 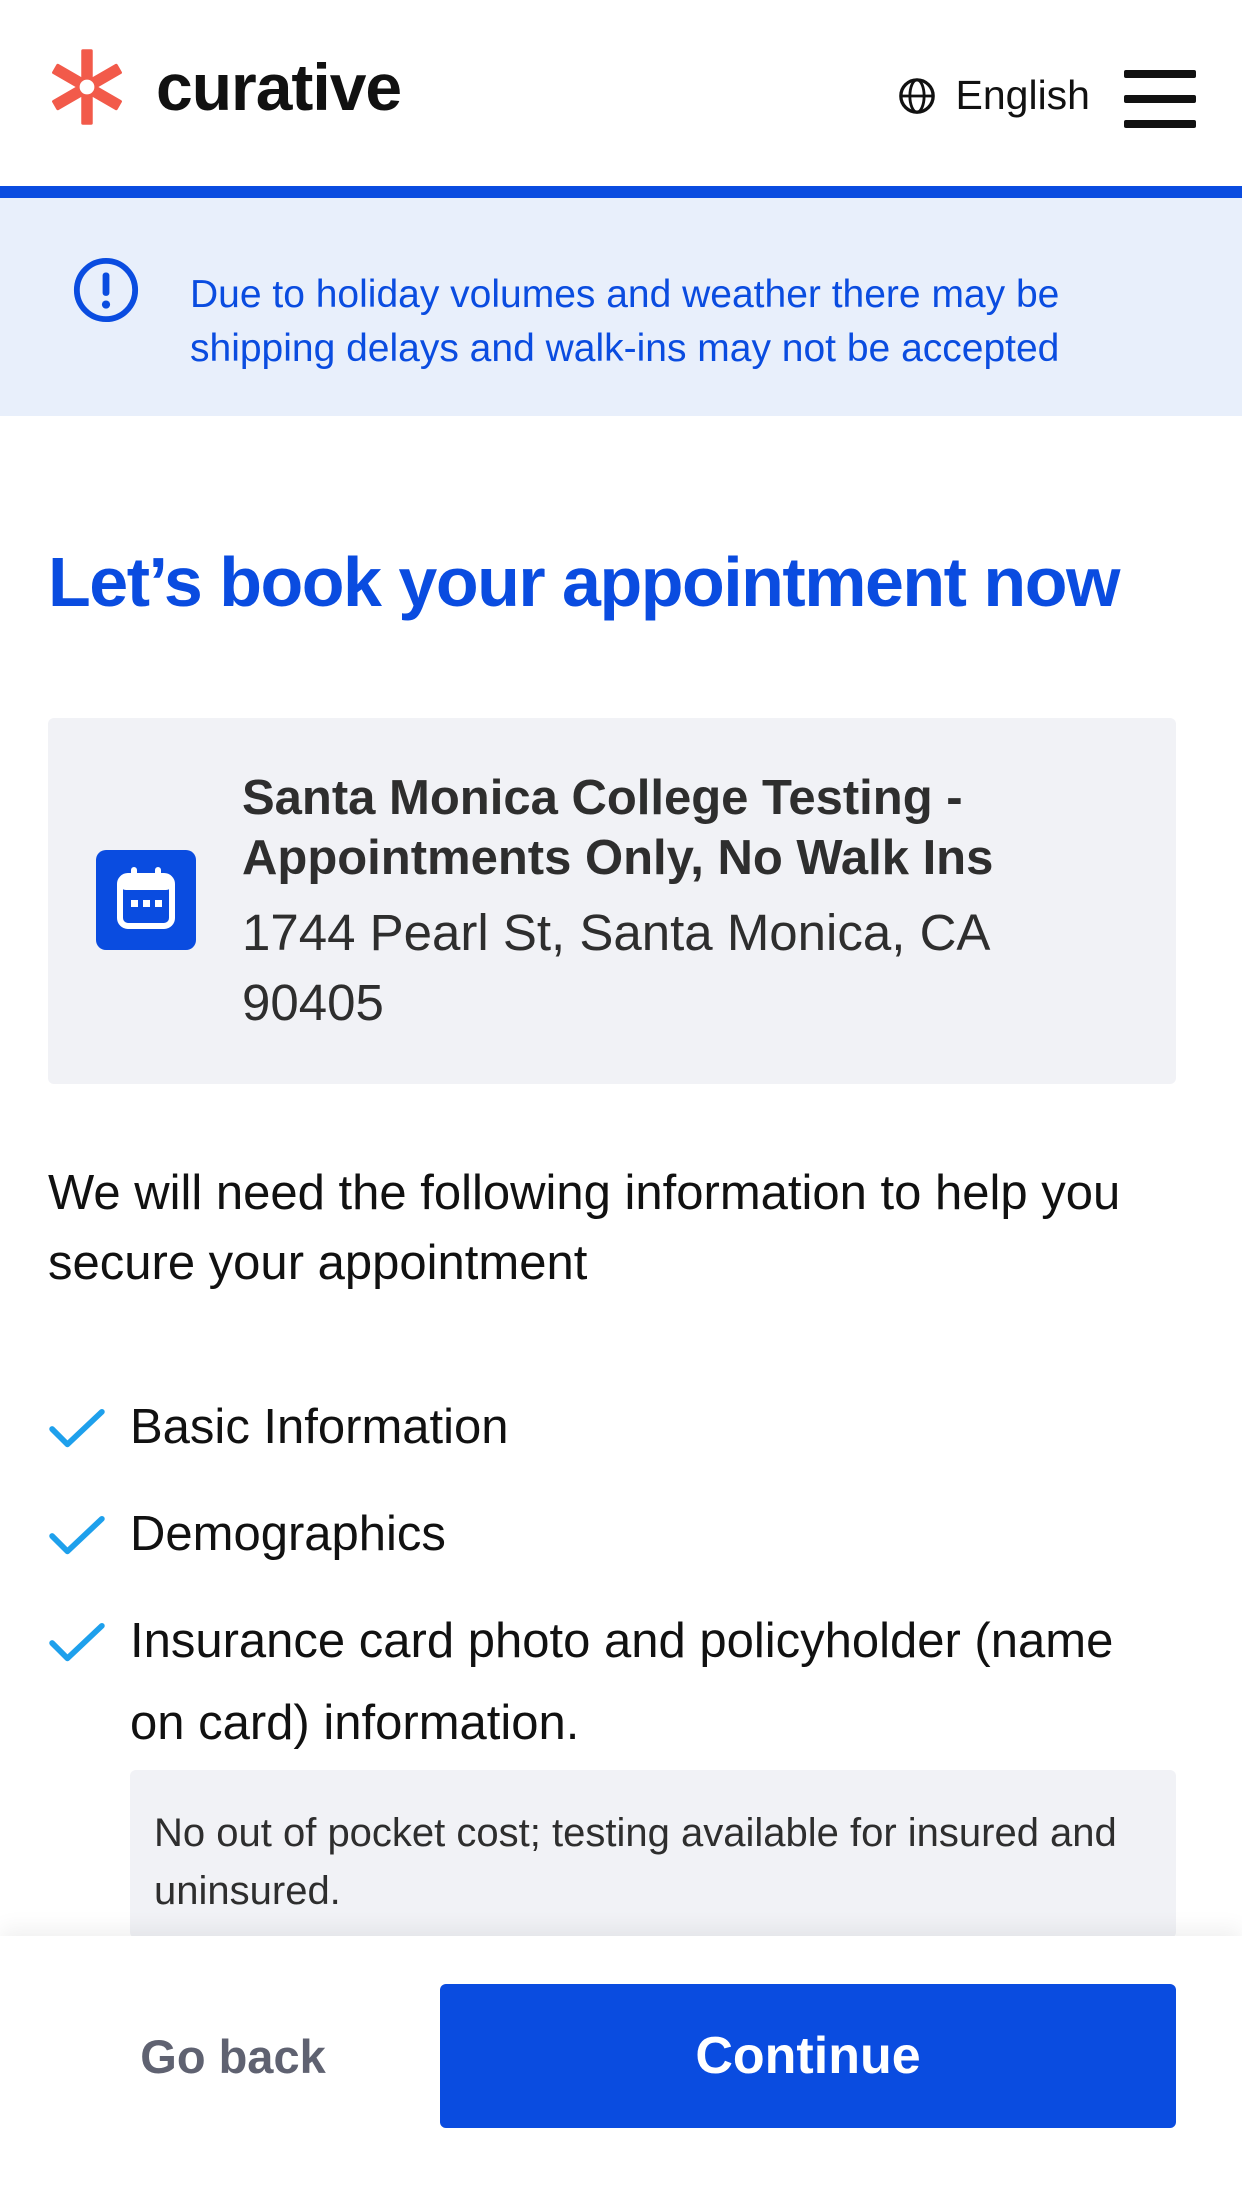 I want to click on list-item: Demographics, so click(x=613, y=1534).